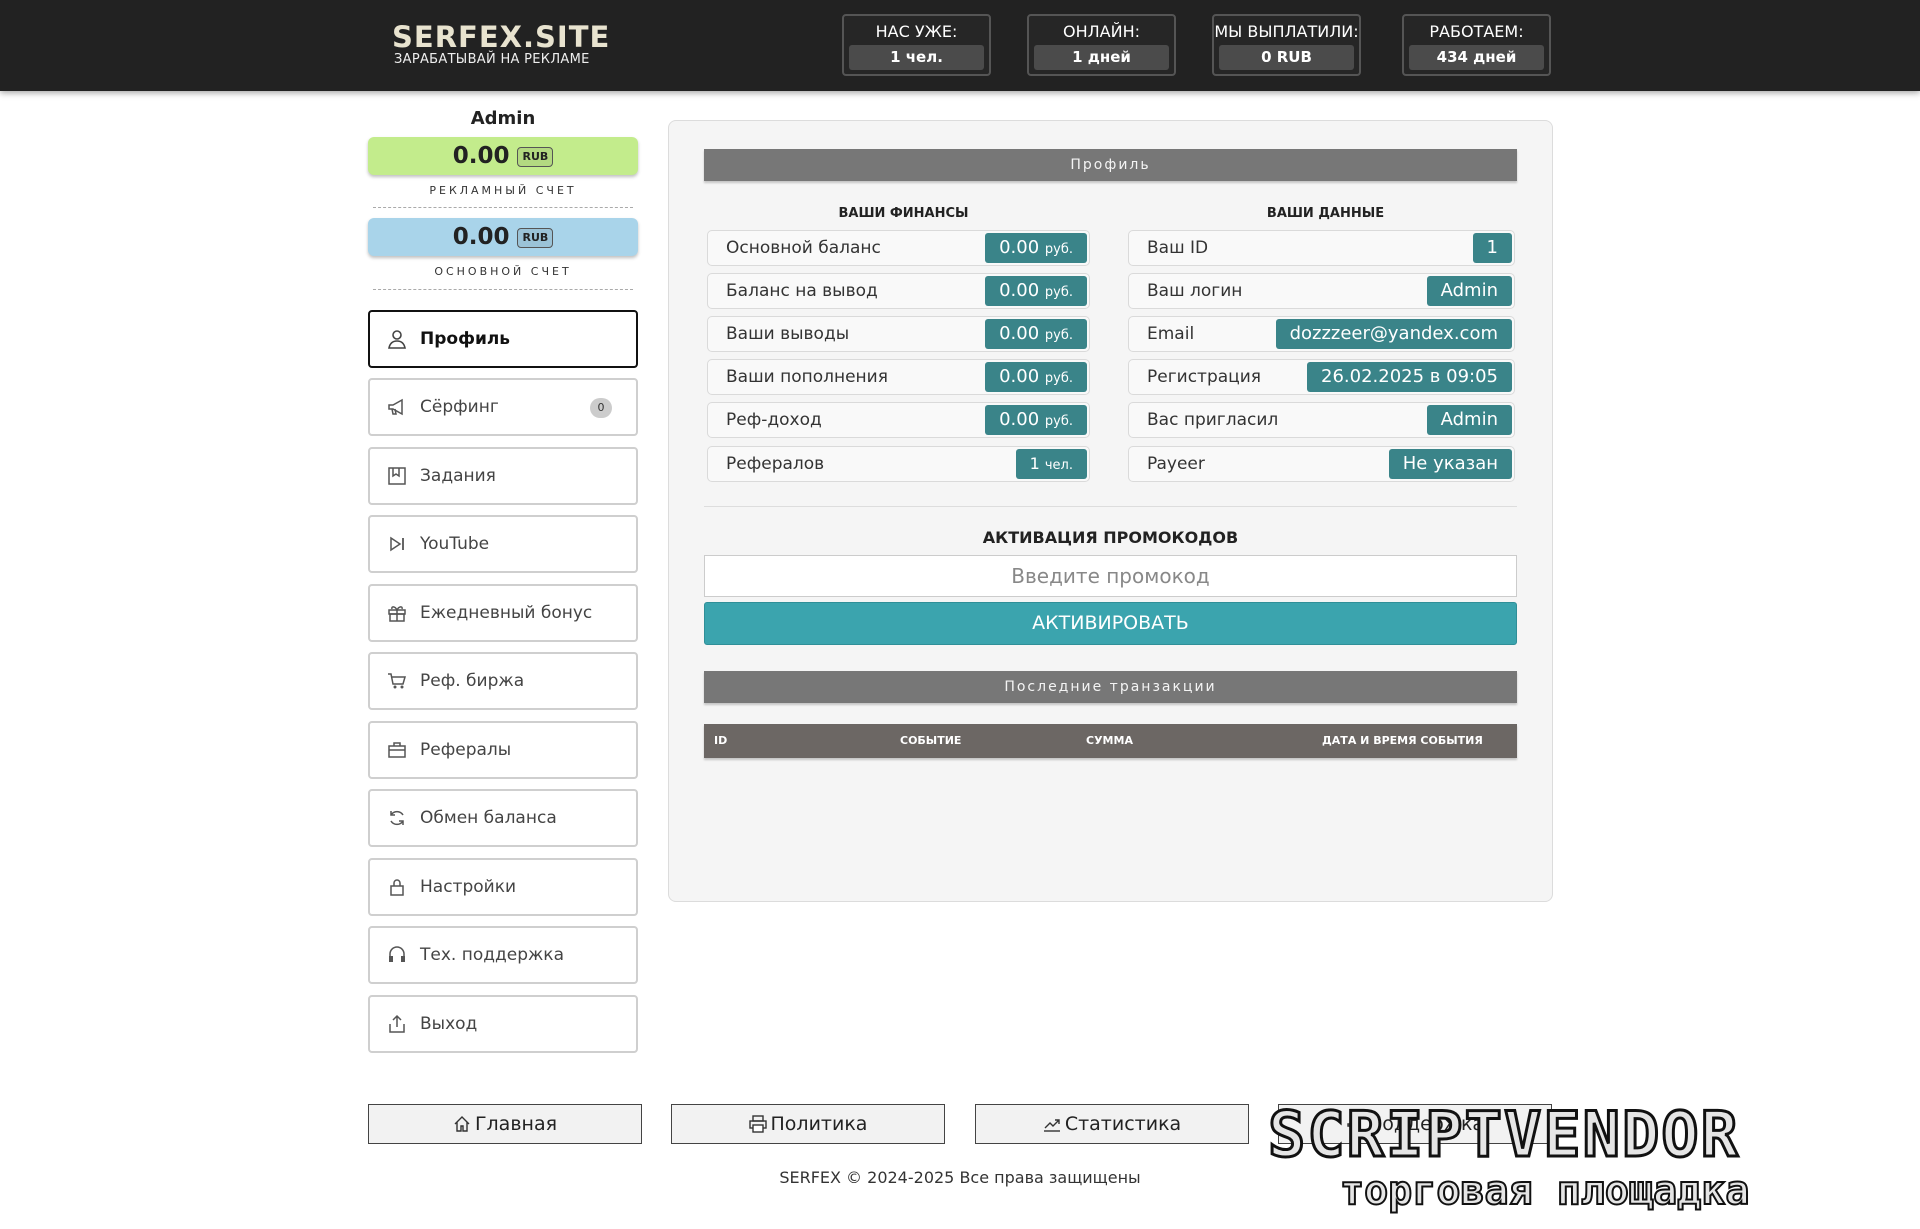 The width and height of the screenshot is (1920, 1229). What do you see at coordinates (802, 291) in the screenshot?
I see `row-label: Баланс на вывод` at bounding box center [802, 291].